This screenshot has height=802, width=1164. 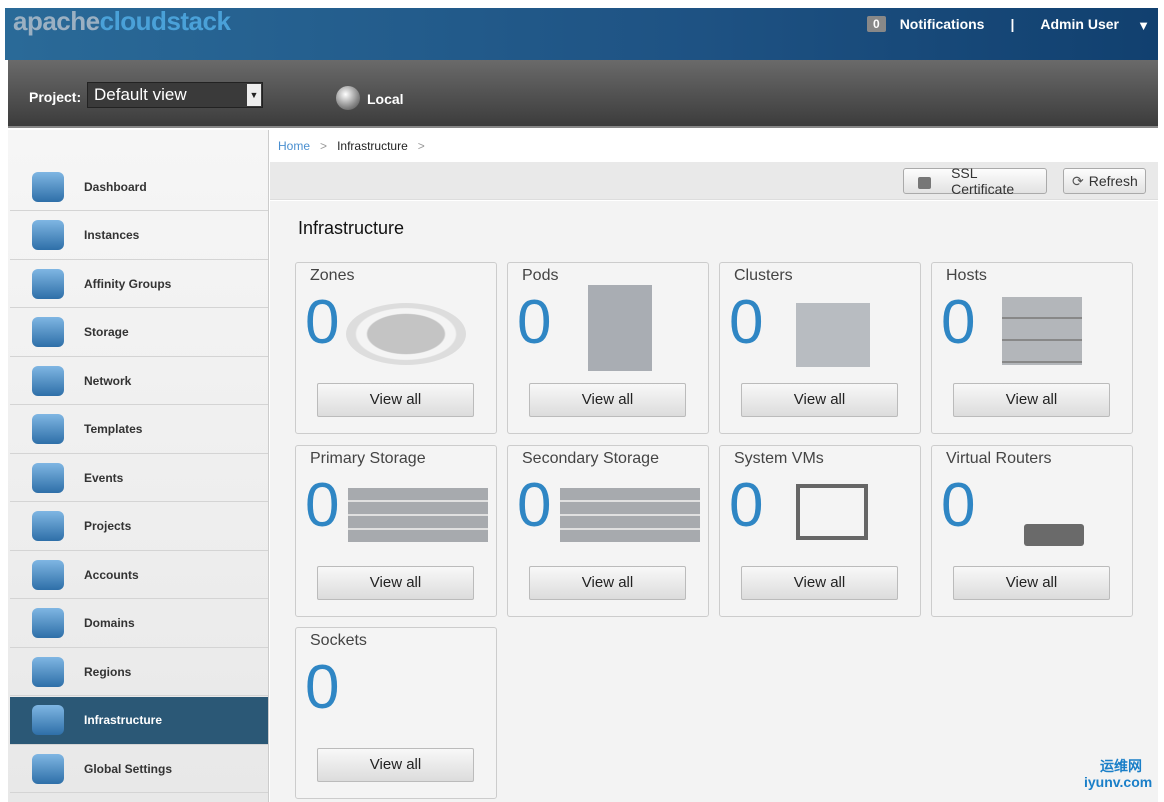 What do you see at coordinates (139, 575) in the screenshot?
I see `sidebar-item-accounts: Accounts` at bounding box center [139, 575].